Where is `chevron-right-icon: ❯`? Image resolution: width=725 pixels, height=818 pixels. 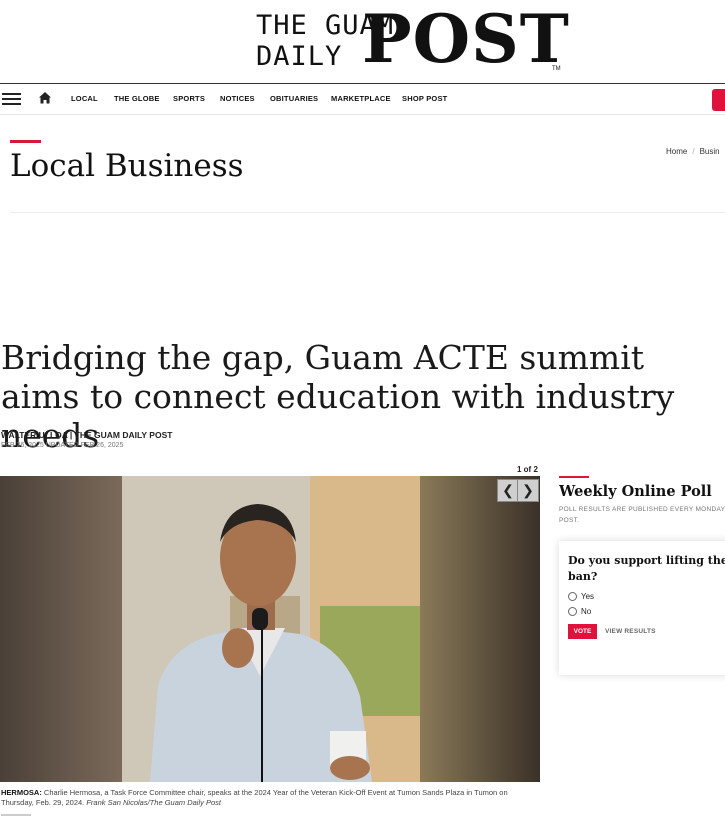
chevron-right-icon: ❯ is located at coordinates (528, 490).